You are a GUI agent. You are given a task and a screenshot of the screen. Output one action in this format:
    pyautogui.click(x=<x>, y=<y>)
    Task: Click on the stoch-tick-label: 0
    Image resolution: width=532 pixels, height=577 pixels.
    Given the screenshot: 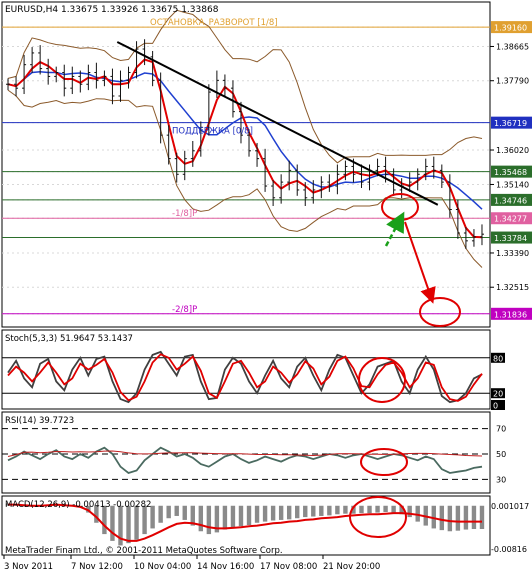 What is the action you would take?
    pyautogui.click(x=495, y=406)
    